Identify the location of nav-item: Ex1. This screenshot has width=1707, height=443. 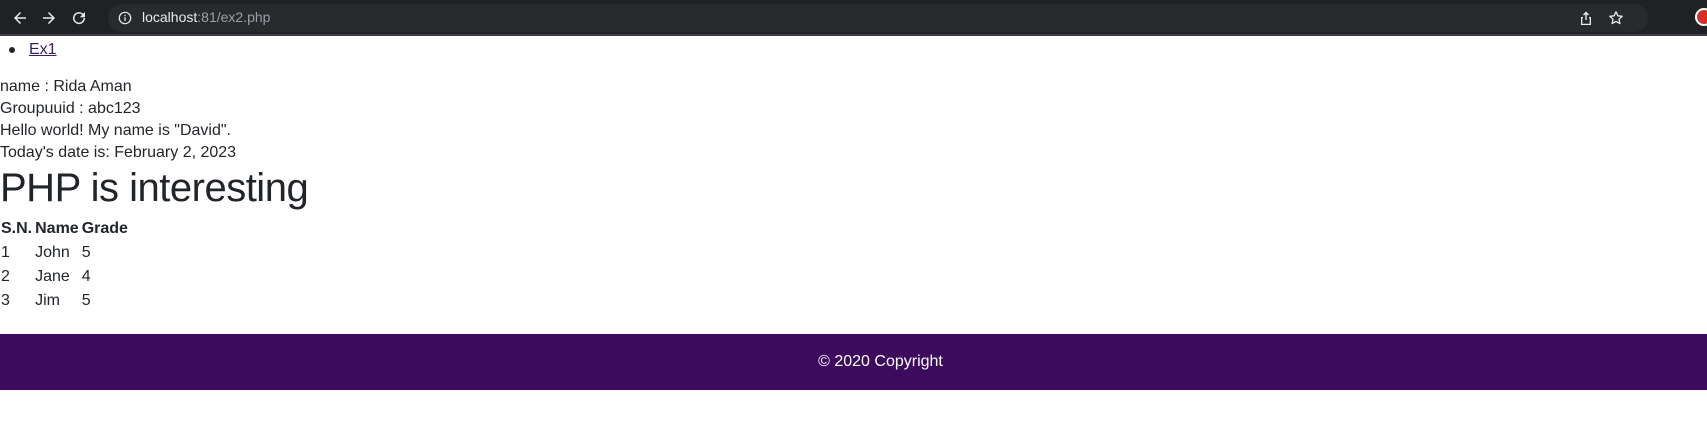
(858, 50).